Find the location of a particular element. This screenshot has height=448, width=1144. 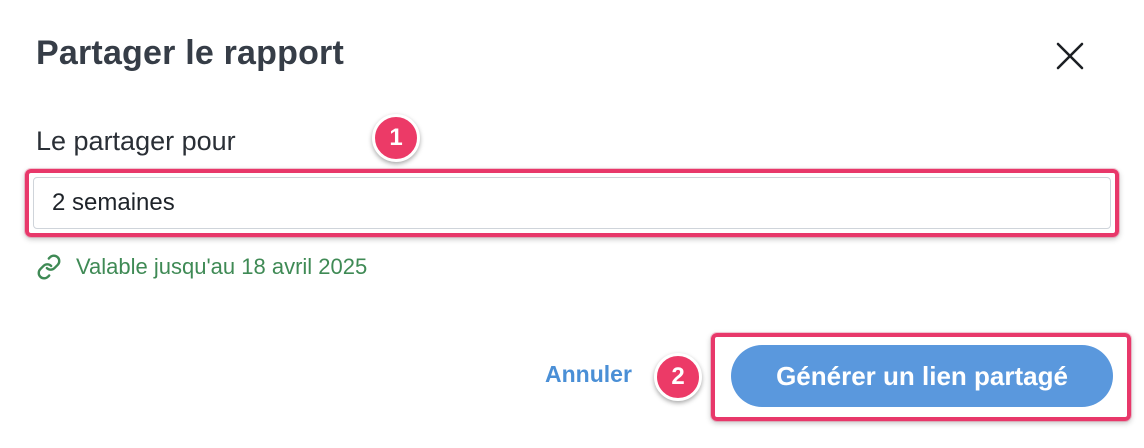

close-button is located at coordinates (1070, 56).